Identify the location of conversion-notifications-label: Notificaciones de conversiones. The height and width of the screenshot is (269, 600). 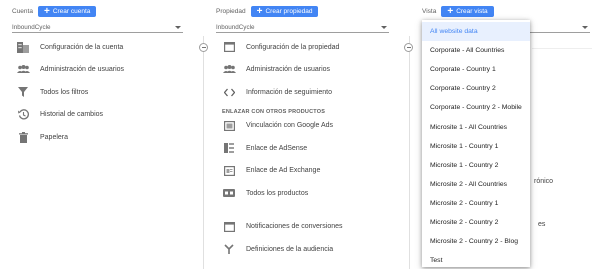
(294, 227).